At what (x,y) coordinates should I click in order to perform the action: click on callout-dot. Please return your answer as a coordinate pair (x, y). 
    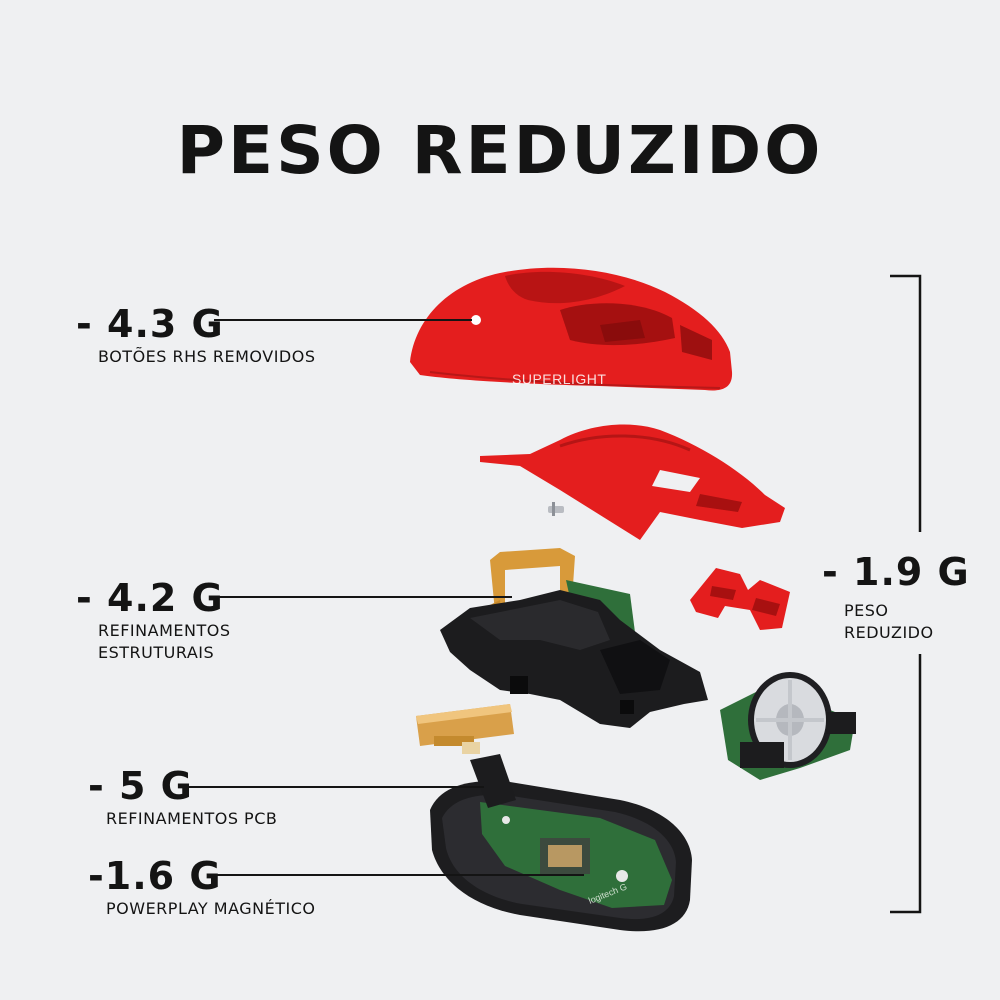
    Looking at the image, I should click on (476, 320).